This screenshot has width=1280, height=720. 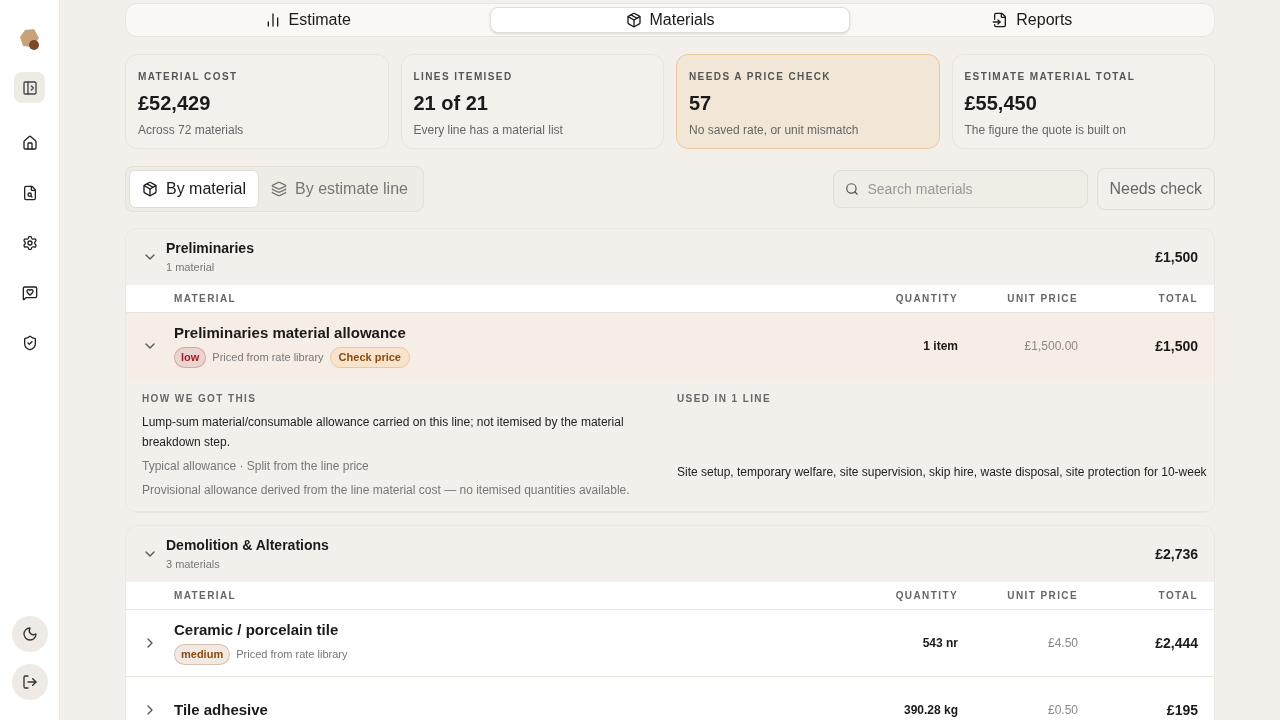 I want to click on stat-label: MATERIAL COST, so click(x=188, y=77).